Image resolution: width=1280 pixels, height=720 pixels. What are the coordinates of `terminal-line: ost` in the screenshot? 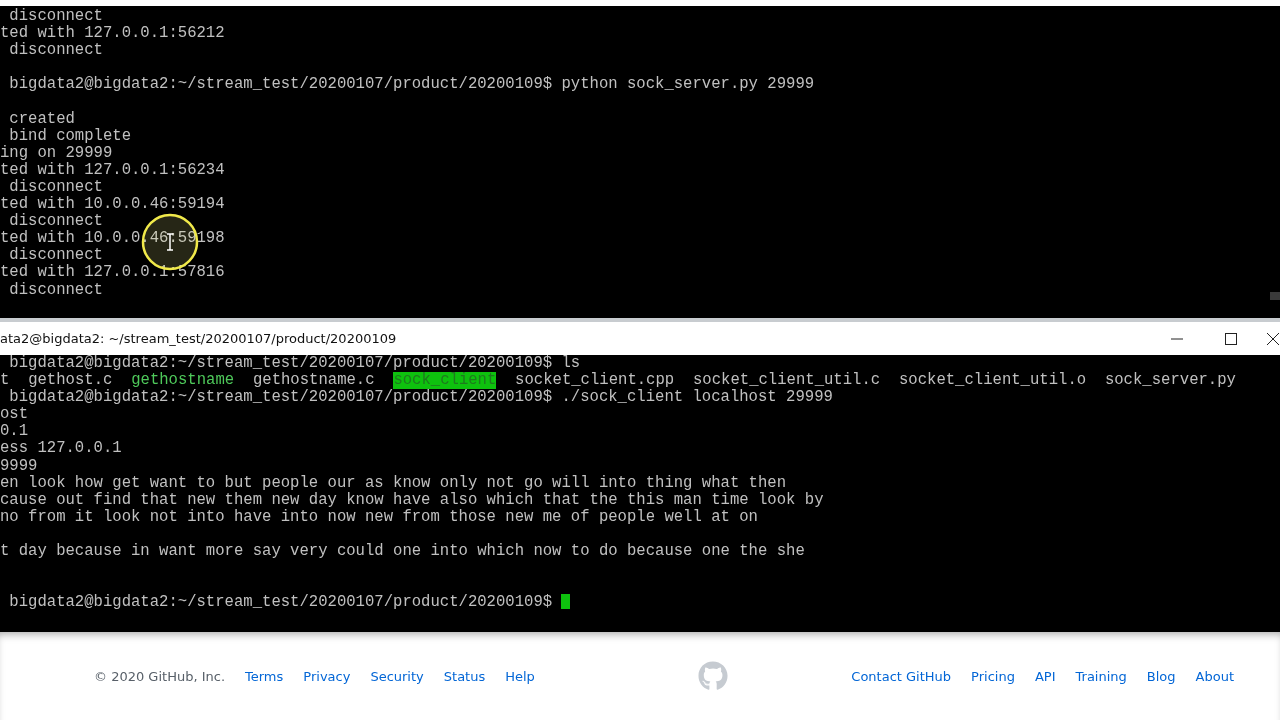 It's located at (14, 415).